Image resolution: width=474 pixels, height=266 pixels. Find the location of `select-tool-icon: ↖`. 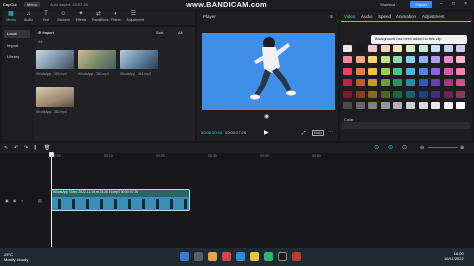

select-tool-icon: ↖ is located at coordinates (6, 148).